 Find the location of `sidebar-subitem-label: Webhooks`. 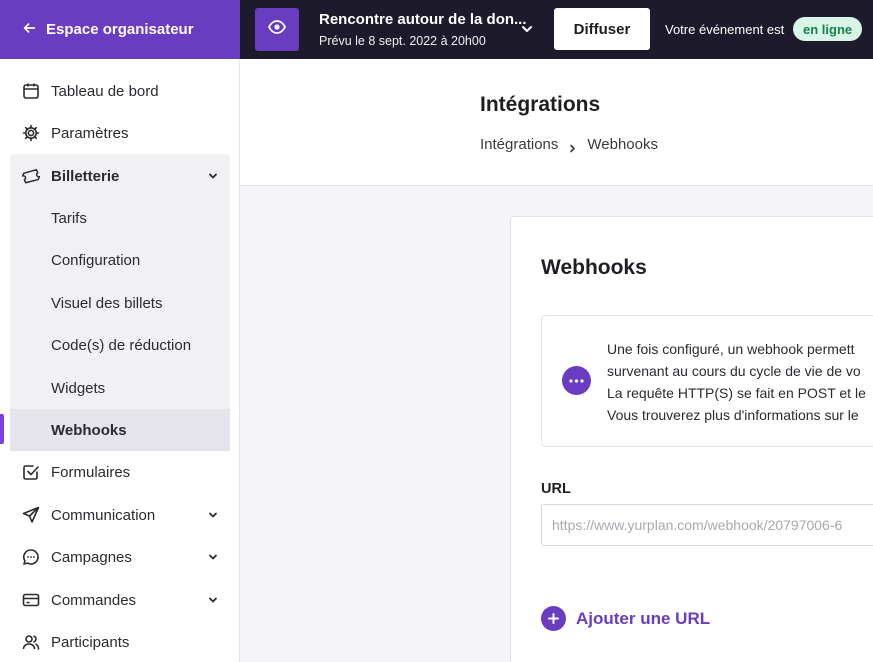

sidebar-subitem-label: Webhooks is located at coordinates (89, 430).